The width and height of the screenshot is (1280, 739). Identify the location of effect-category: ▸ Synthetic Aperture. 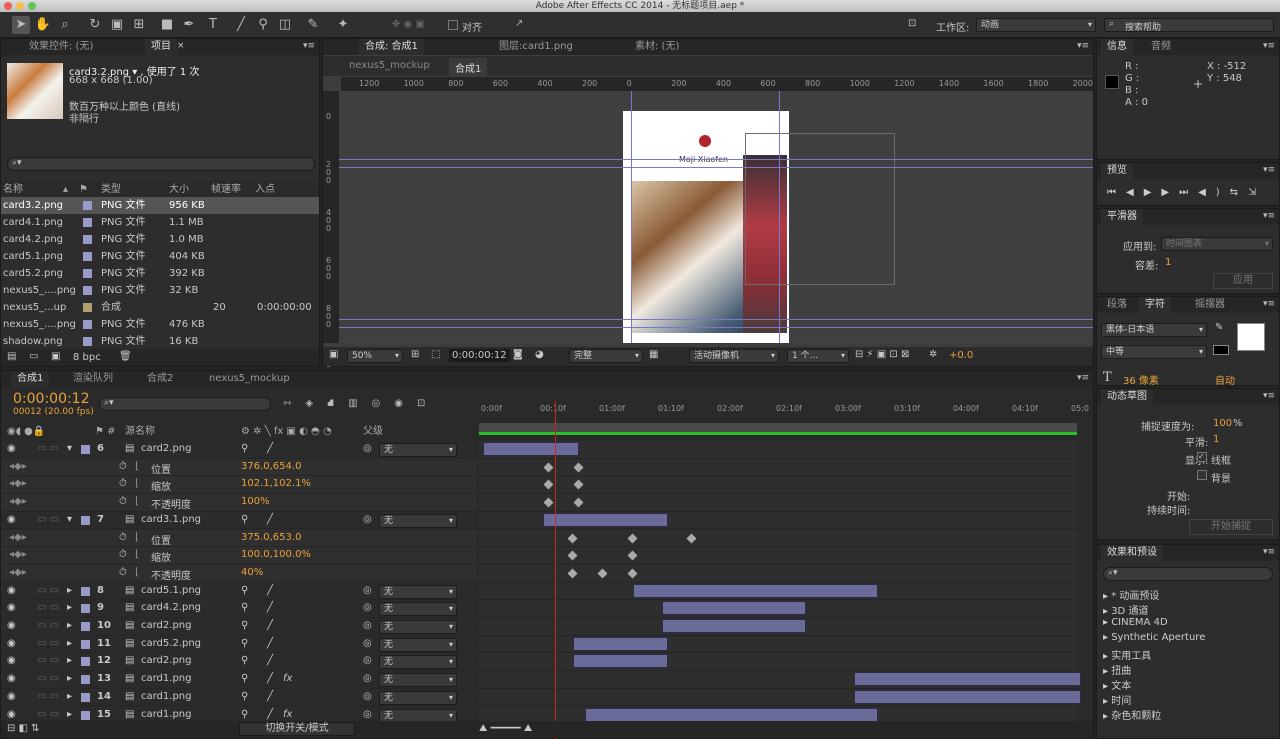
(1154, 637).